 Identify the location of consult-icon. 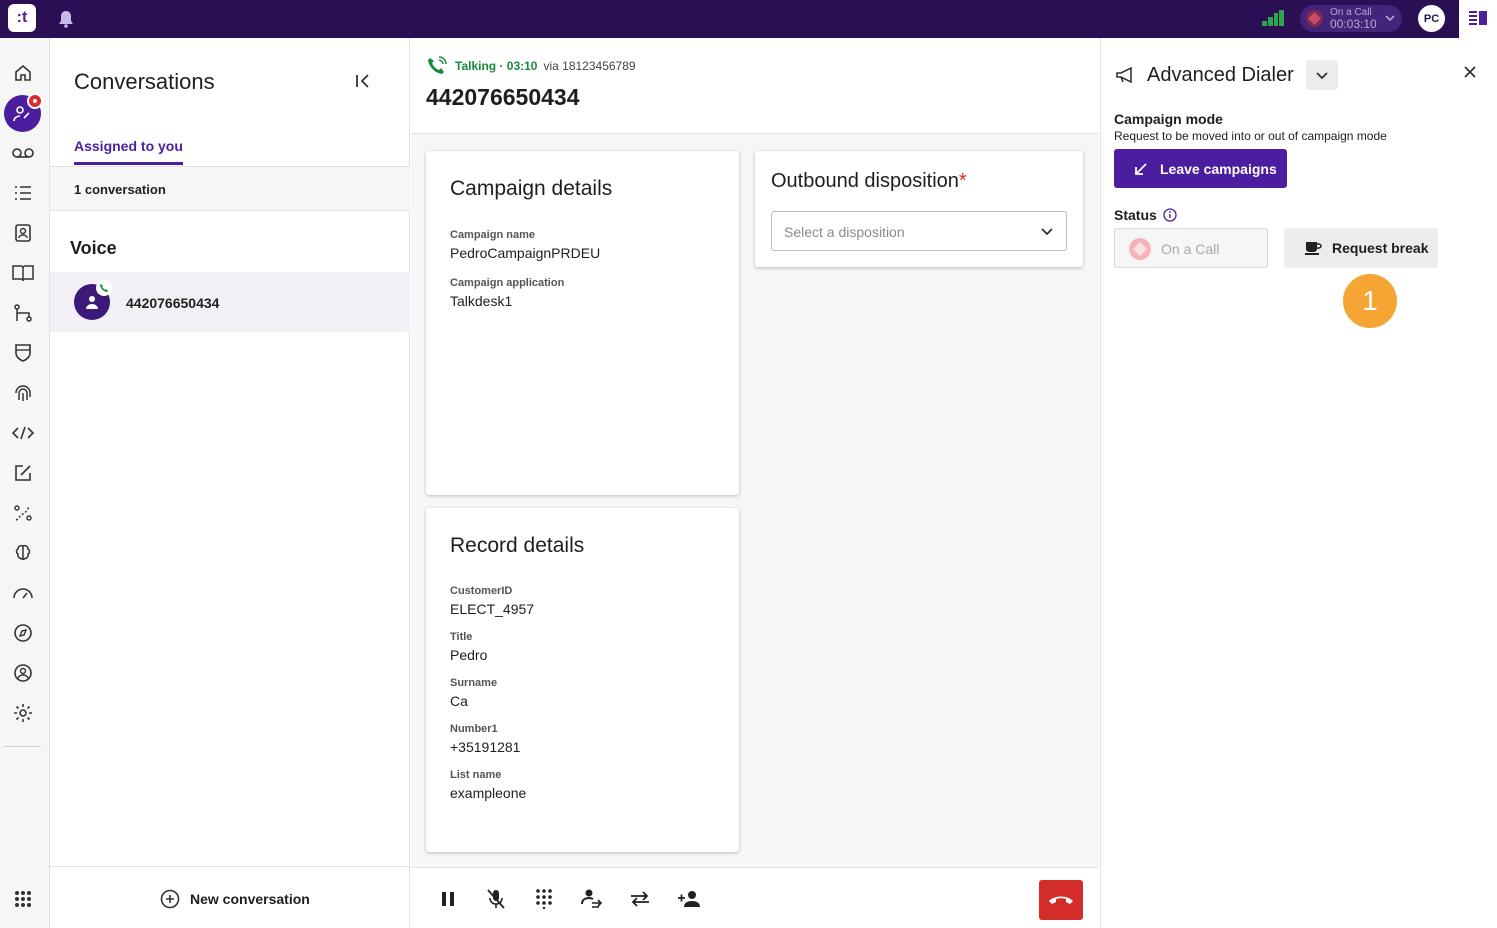
(592, 899).